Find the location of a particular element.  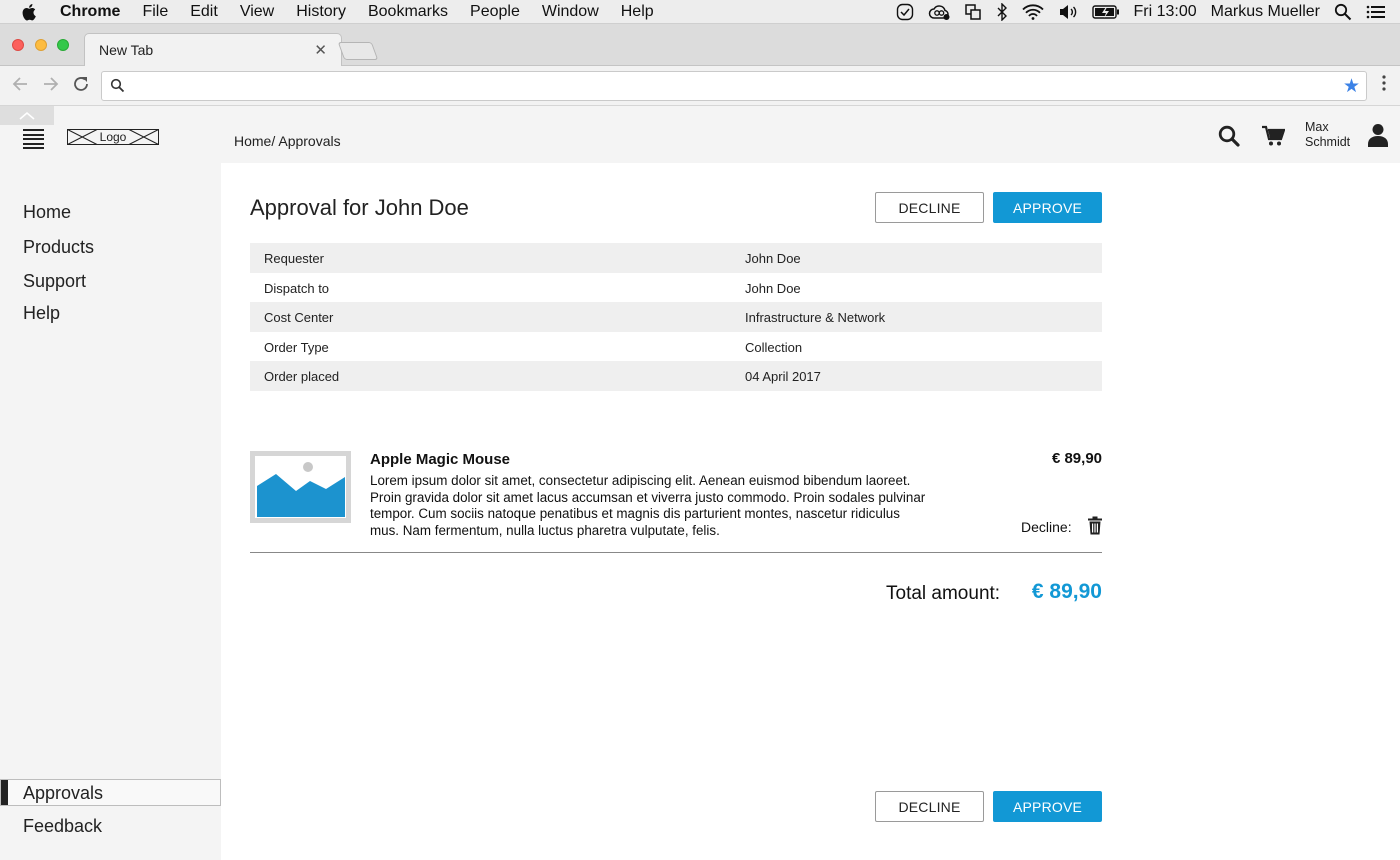

detail-row: Requester John Doe is located at coordinates (676, 258).